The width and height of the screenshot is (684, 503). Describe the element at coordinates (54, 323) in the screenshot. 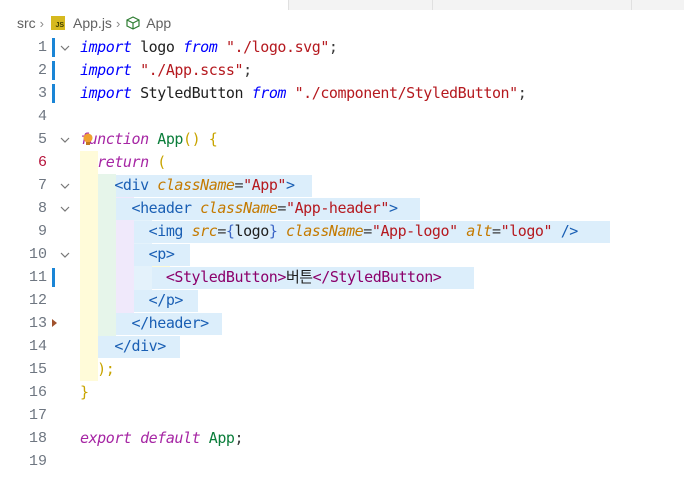

I see `fold-marker-icon` at that location.